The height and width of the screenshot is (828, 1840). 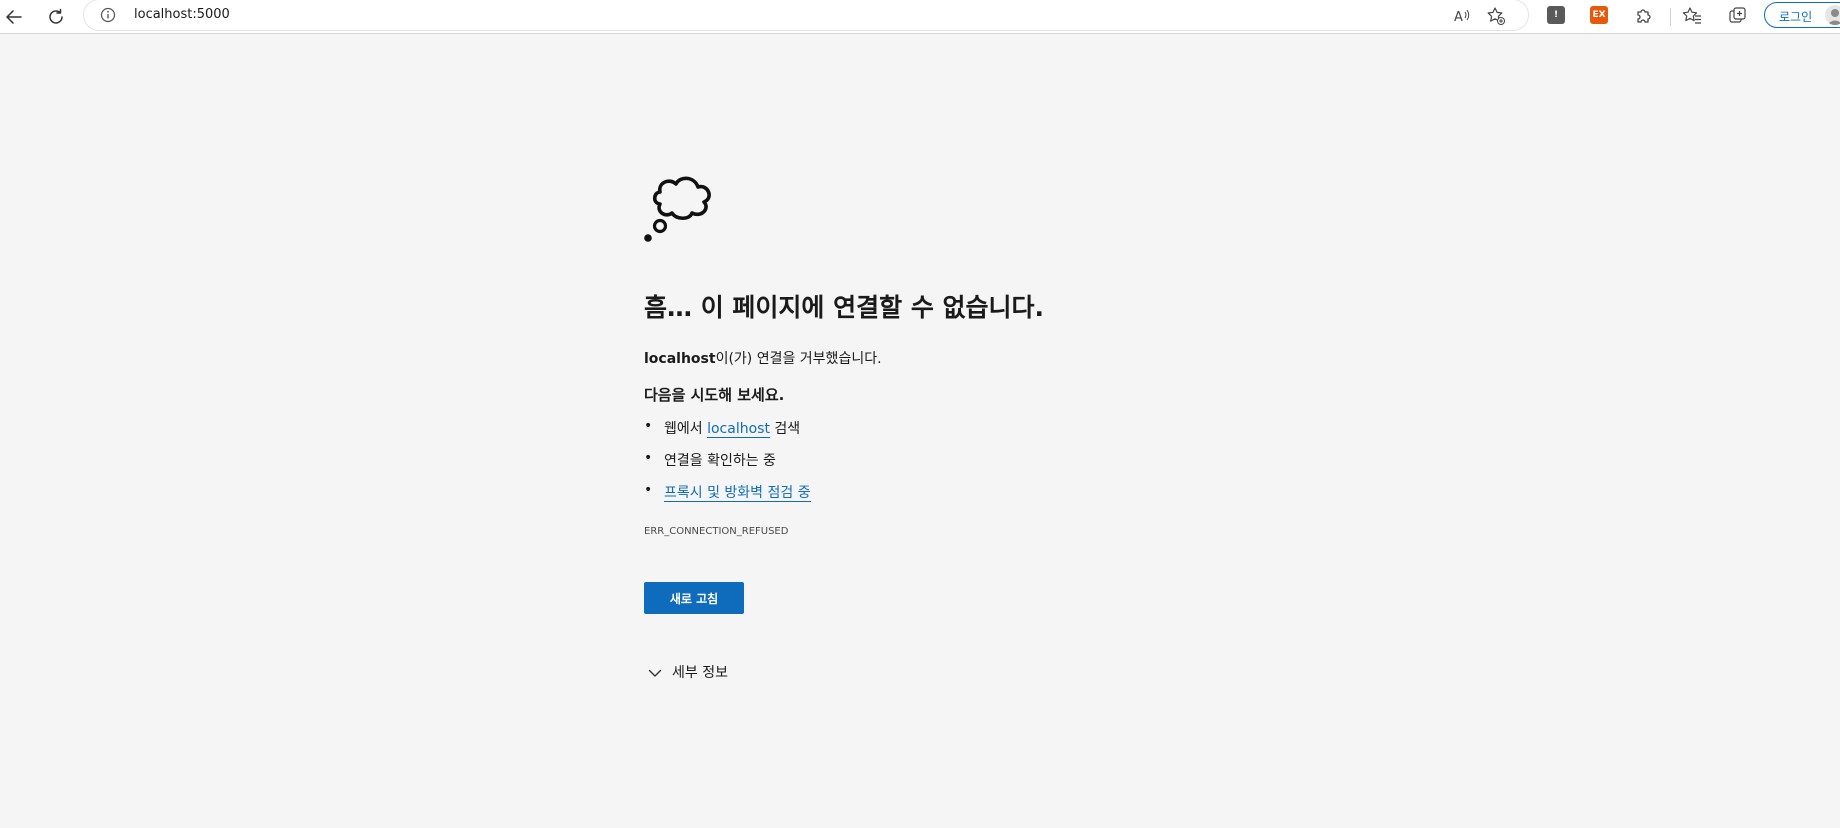 What do you see at coordinates (108, 15) in the screenshot?
I see `info-icon` at bounding box center [108, 15].